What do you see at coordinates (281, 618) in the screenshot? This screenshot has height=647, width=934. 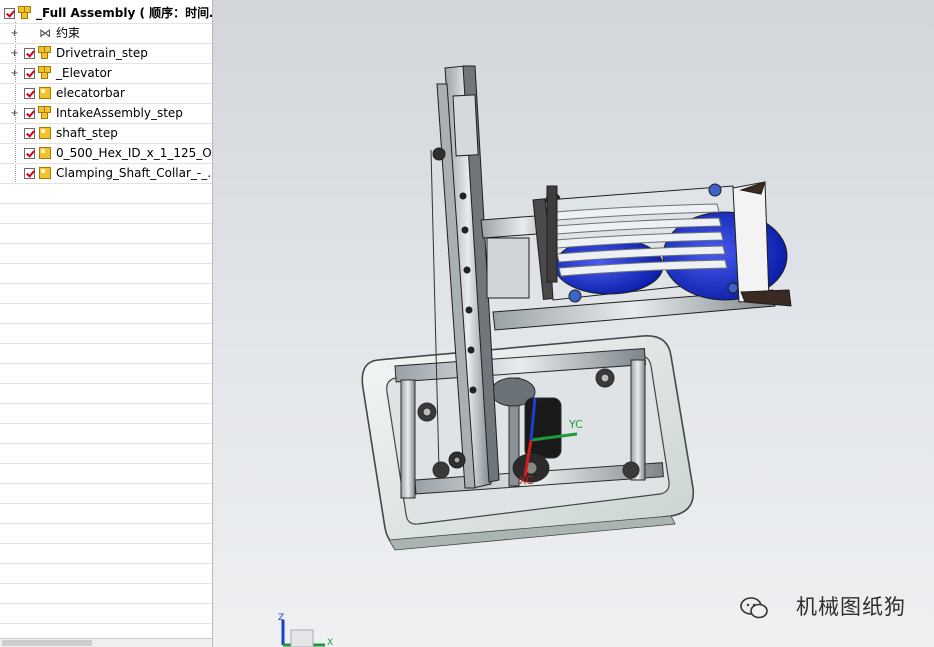 I see `triad-z-label: Z` at bounding box center [281, 618].